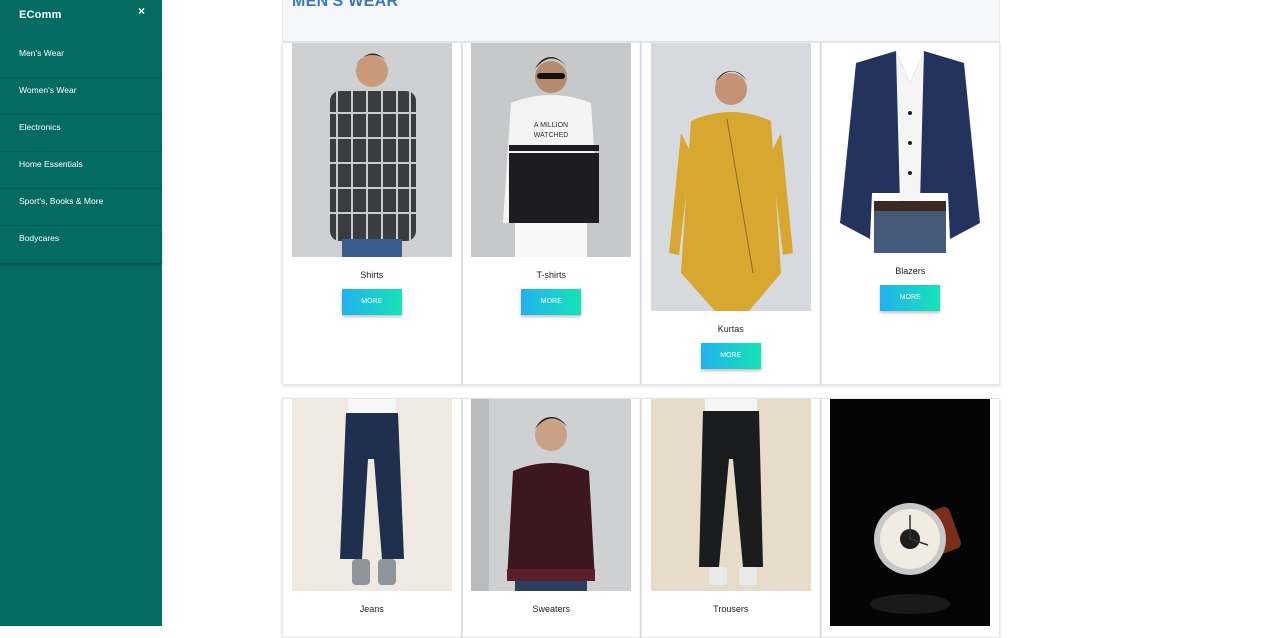 Image resolution: width=1280 pixels, height=638 pixels. What do you see at coordinates (551, 609) in the screenshot?
I see `product-name: Sweaters` at bounding box center [551, 609].